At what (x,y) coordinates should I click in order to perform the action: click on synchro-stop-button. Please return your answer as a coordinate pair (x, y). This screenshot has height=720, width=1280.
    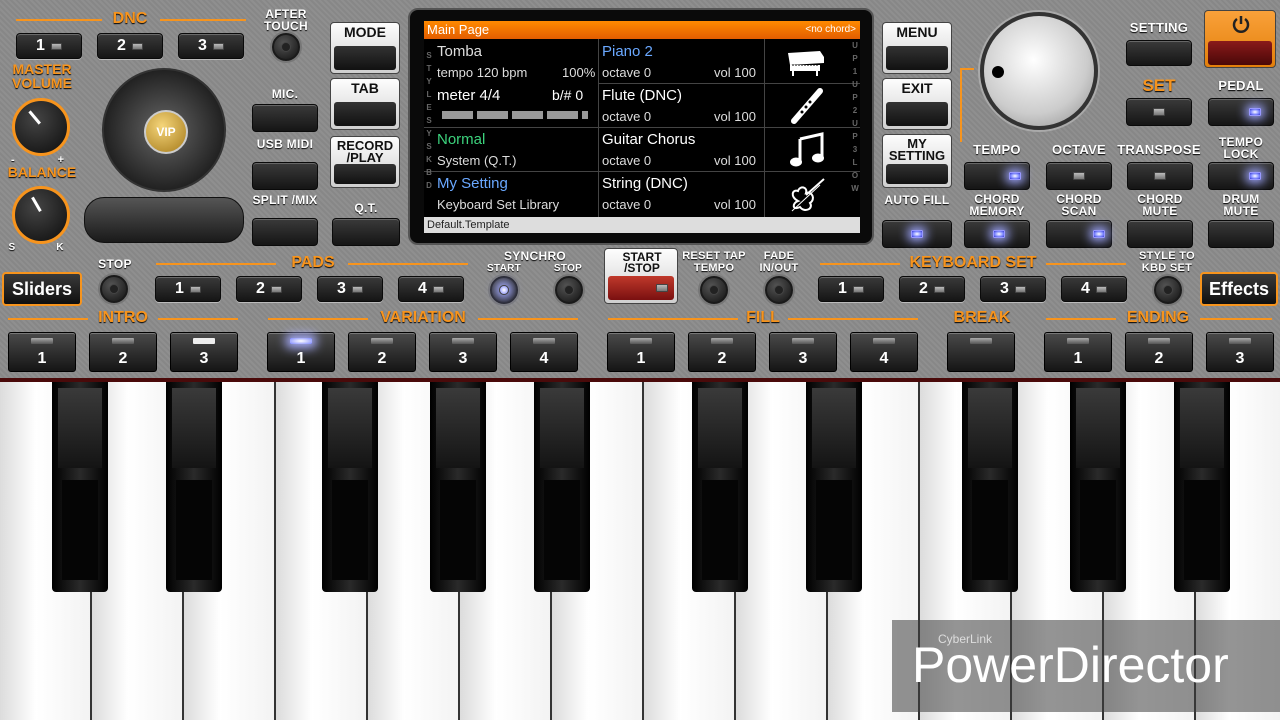
    Looking at the image, I should click on (569, 290).